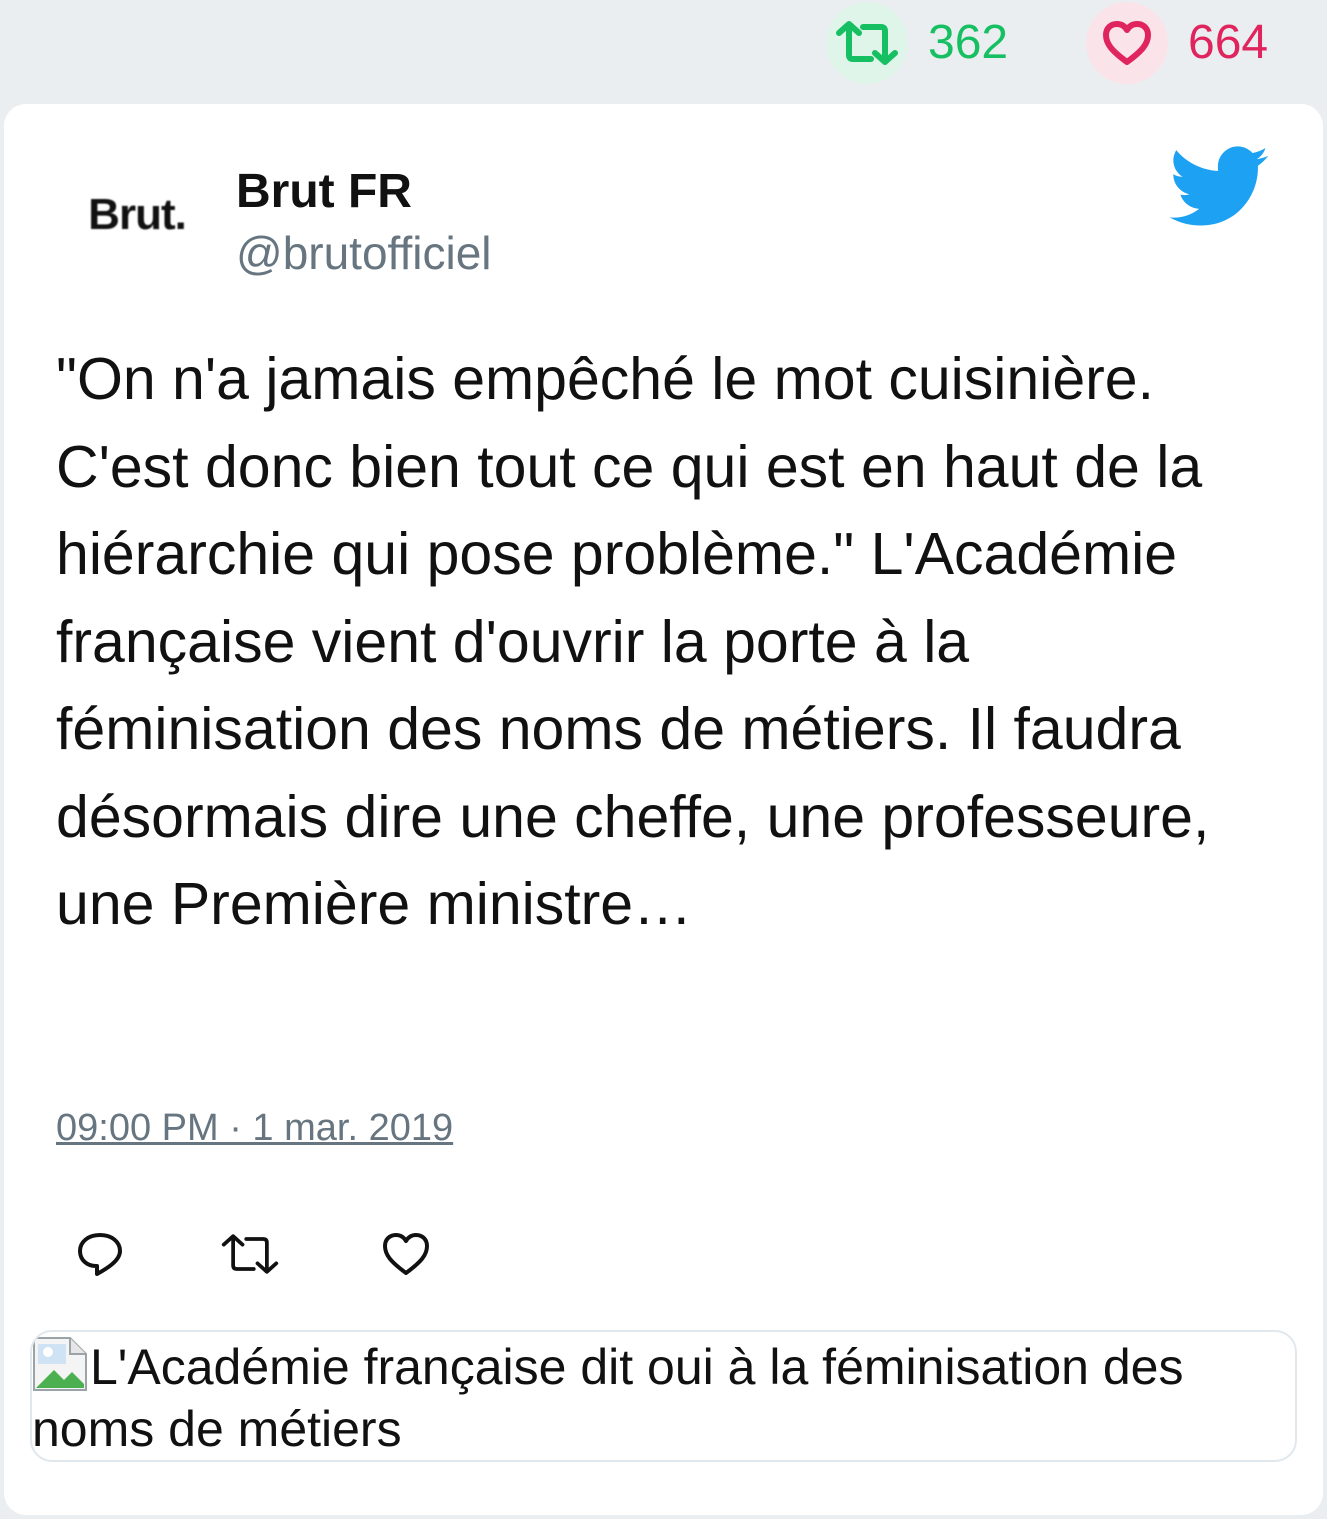 The width and height of the screenshot is (1327, 1519). What do you see at coordinates (60, 1364) in the screenshot?
I see `broken-image-icon` at bounding box center [60, 1364].